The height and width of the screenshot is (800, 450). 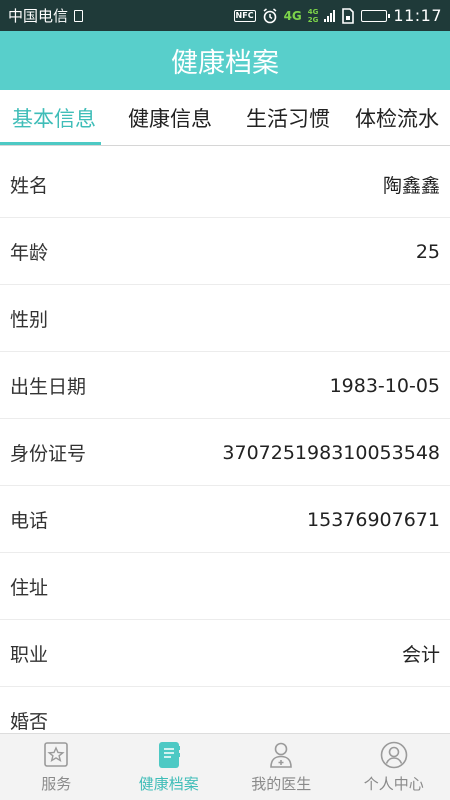 I want to click on tab-bar: 基本信息 健康信息 生活习惯 体检流水, so click(x=225, y=118).